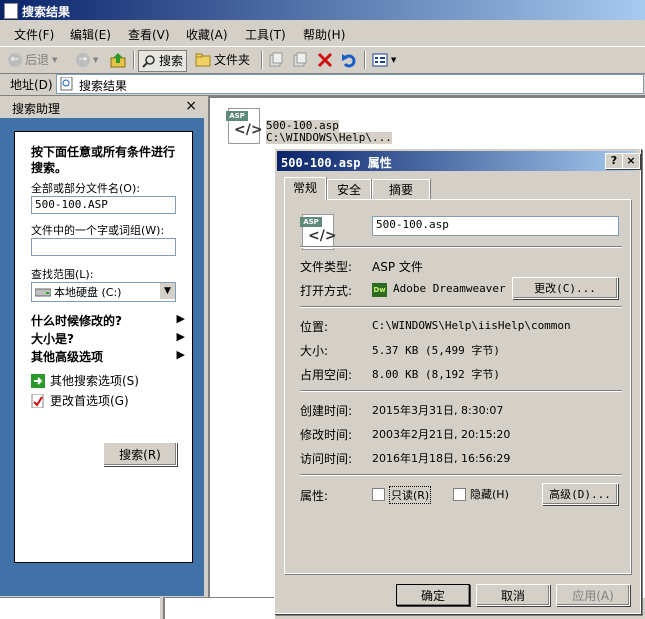 The image size is (645, 619). I want to click on delete-x-icon, so click(325, 60).